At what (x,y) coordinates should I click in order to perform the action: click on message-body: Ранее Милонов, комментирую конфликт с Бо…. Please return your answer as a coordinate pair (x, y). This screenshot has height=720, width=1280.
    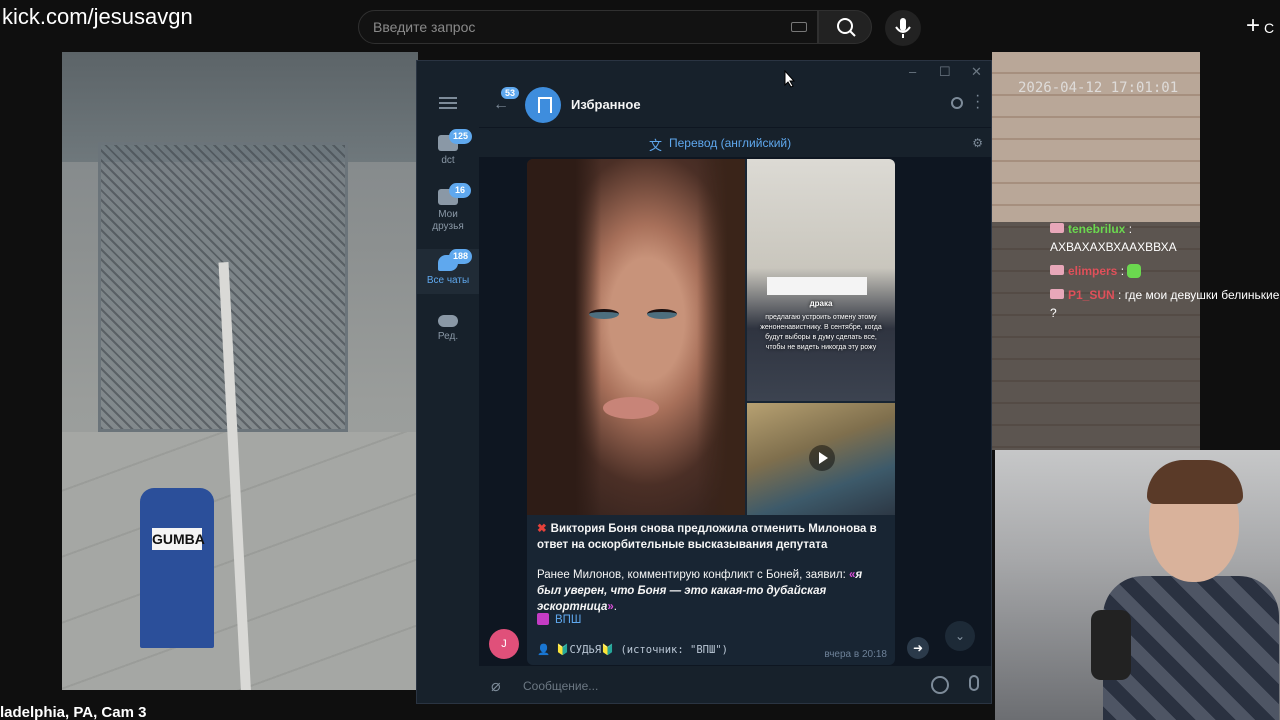
    Looking at the image, I should click on (691, 575).